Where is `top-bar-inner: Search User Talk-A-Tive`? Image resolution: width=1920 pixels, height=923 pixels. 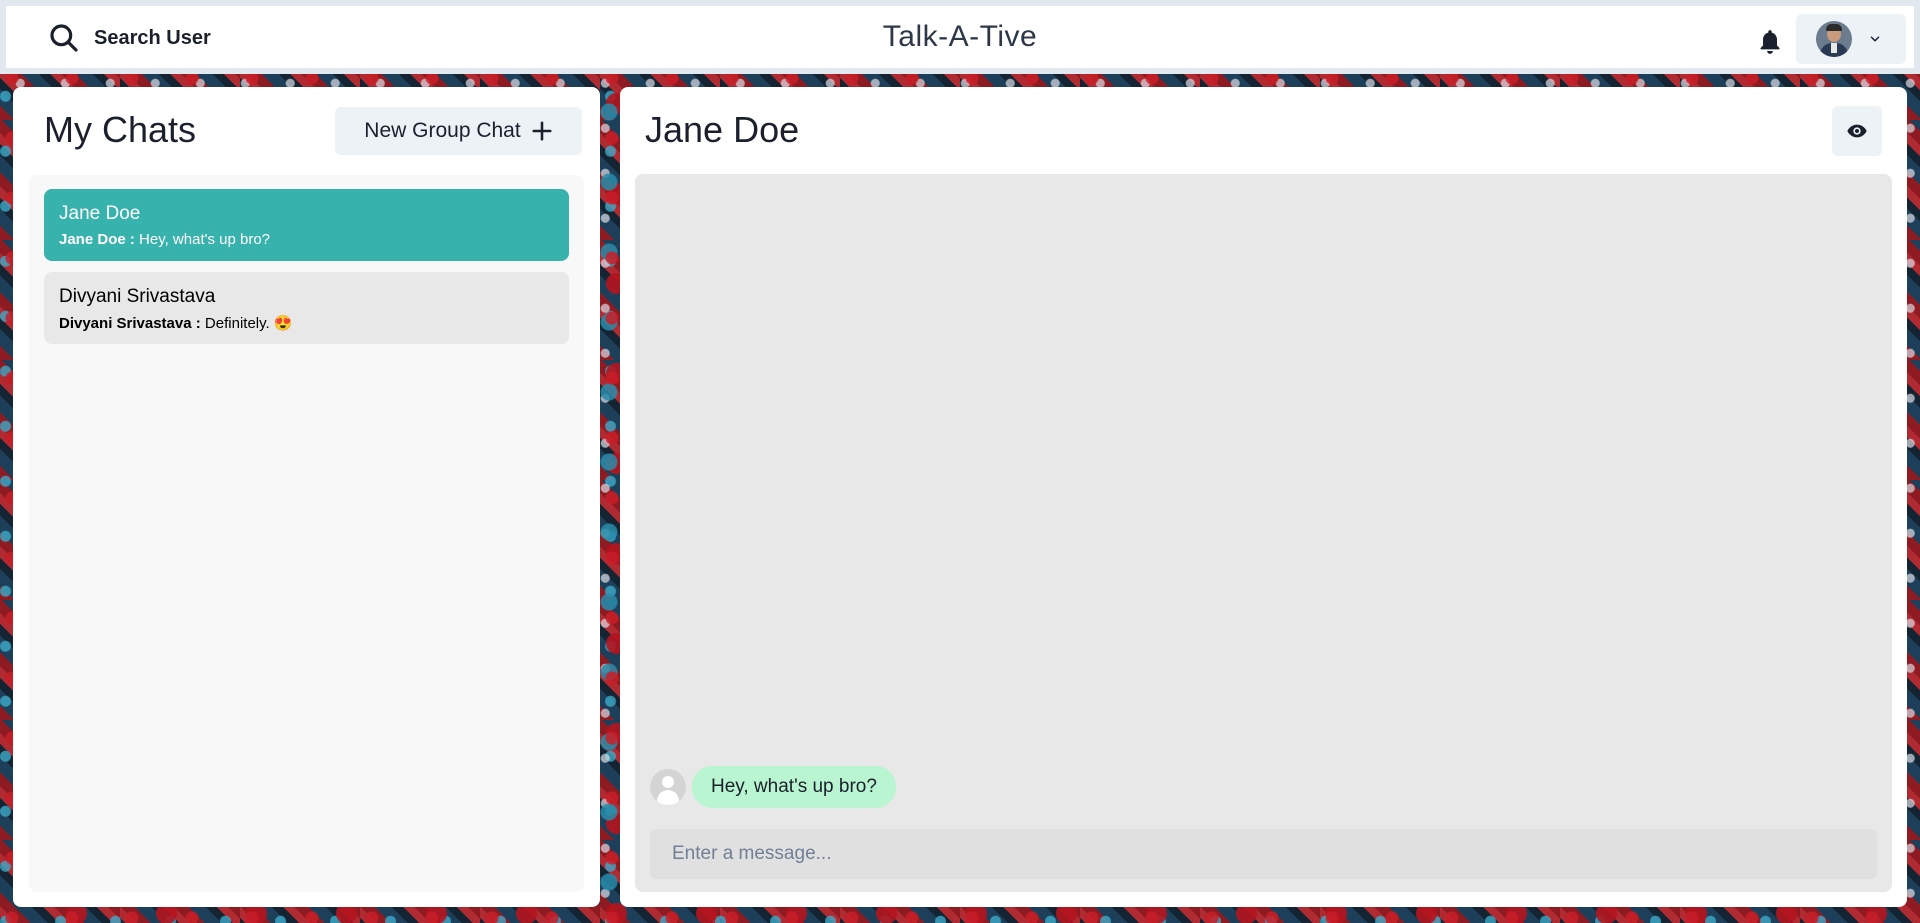 top-bar-inner: Search User Talk-A-Tive is located at coordinates (960, 37).